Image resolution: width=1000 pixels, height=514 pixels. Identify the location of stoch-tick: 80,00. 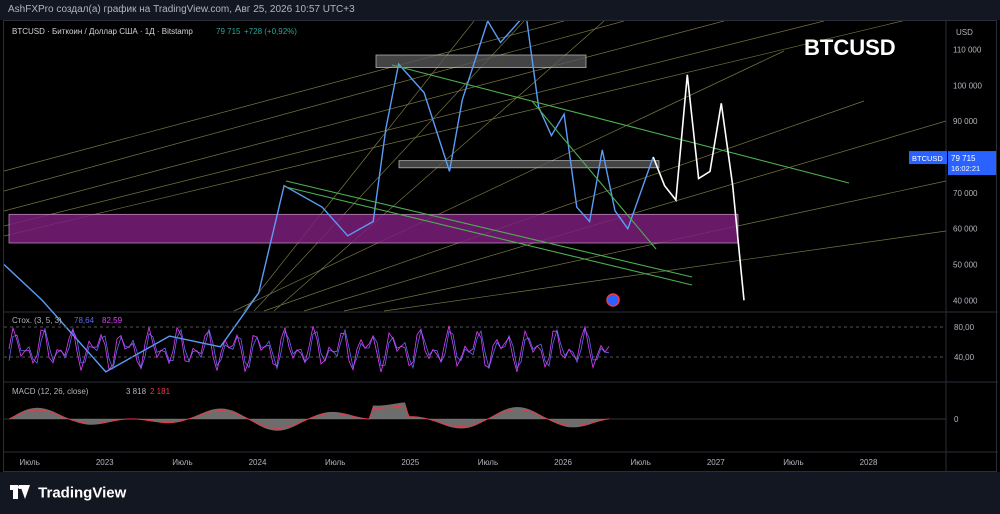
(964, 327).